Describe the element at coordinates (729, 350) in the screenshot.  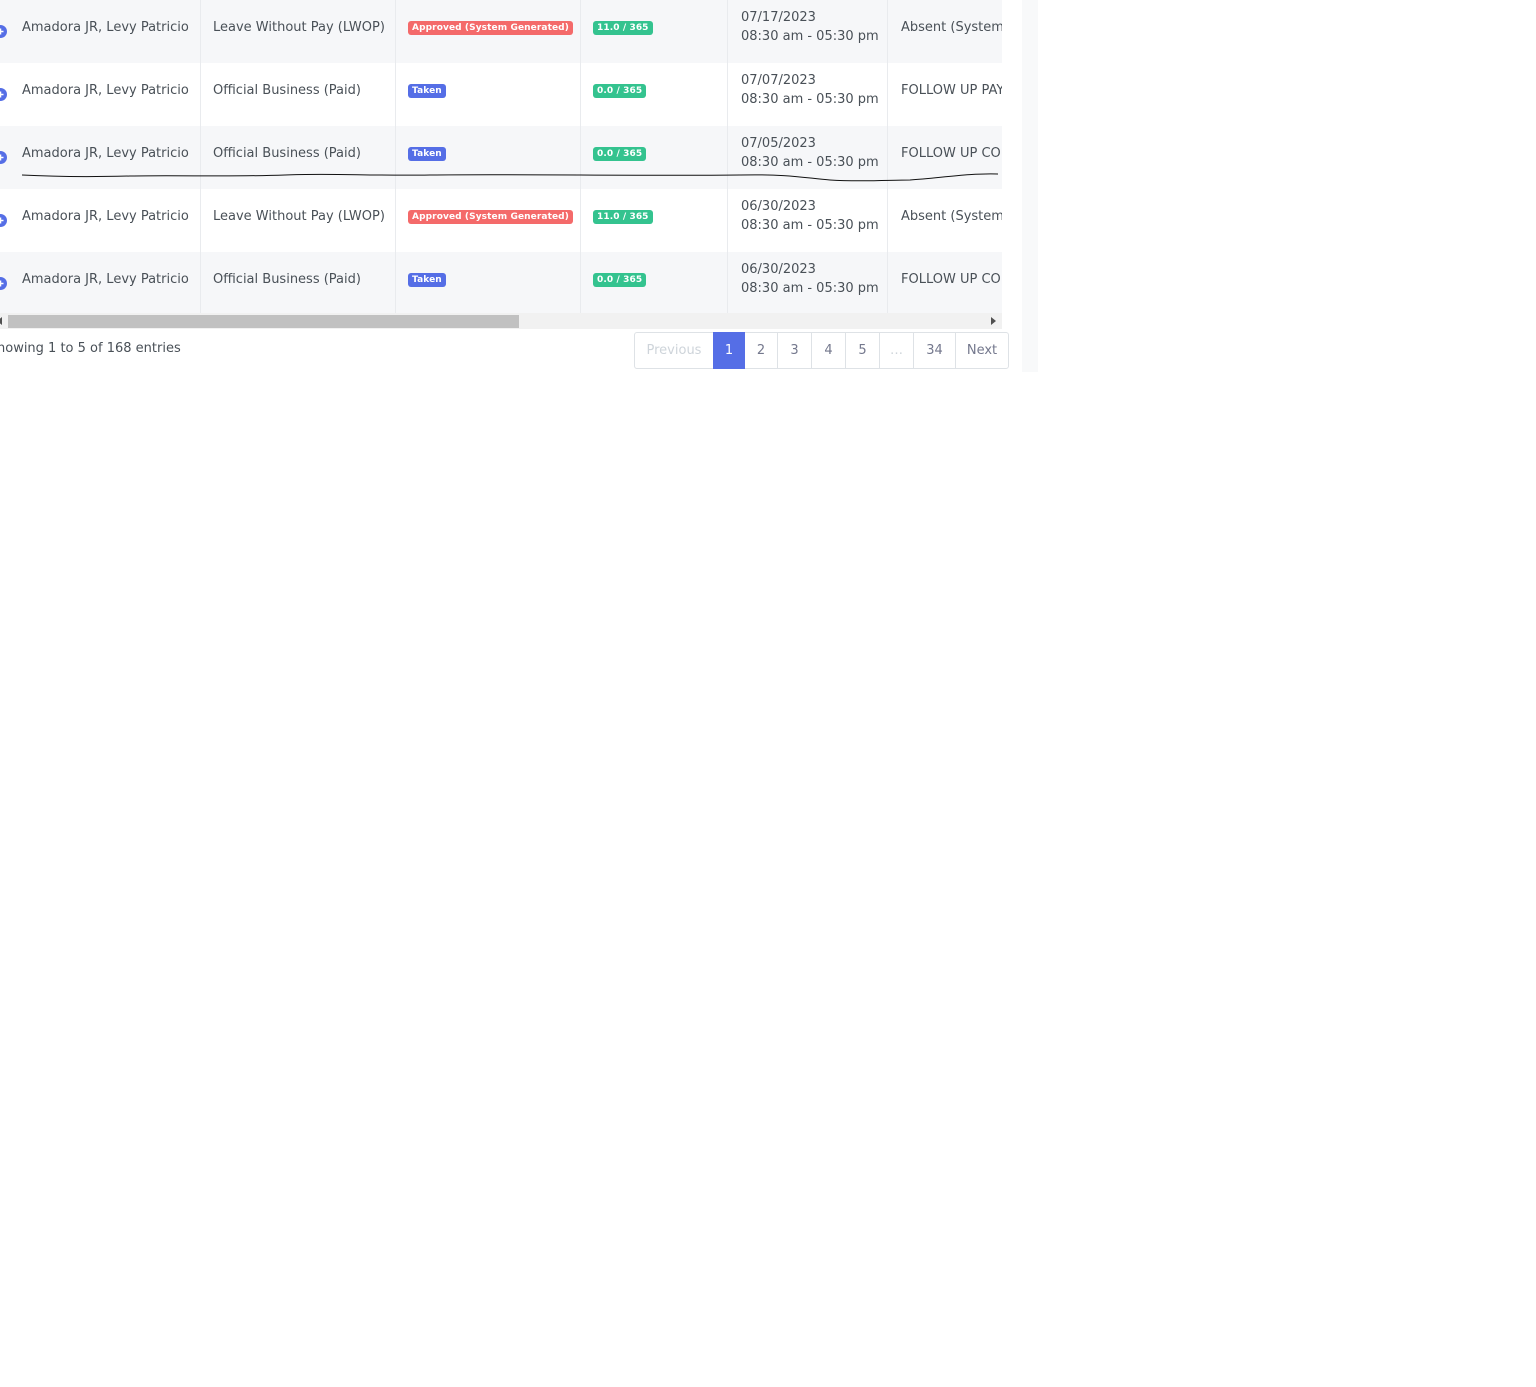
I see `page-button-1: 1` at that location.